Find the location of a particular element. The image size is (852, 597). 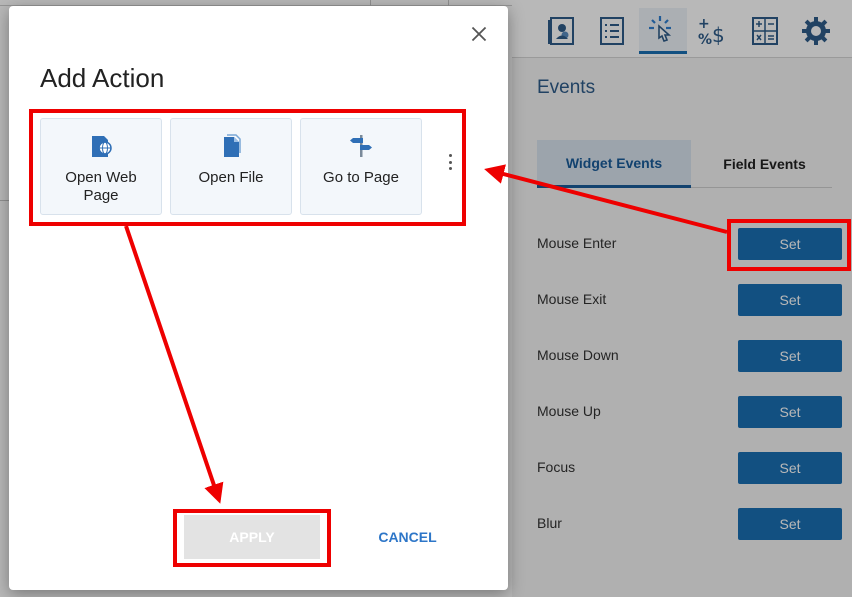

event-row-mouse-down: Mouse Down Set is located at coordinates (692, 356).